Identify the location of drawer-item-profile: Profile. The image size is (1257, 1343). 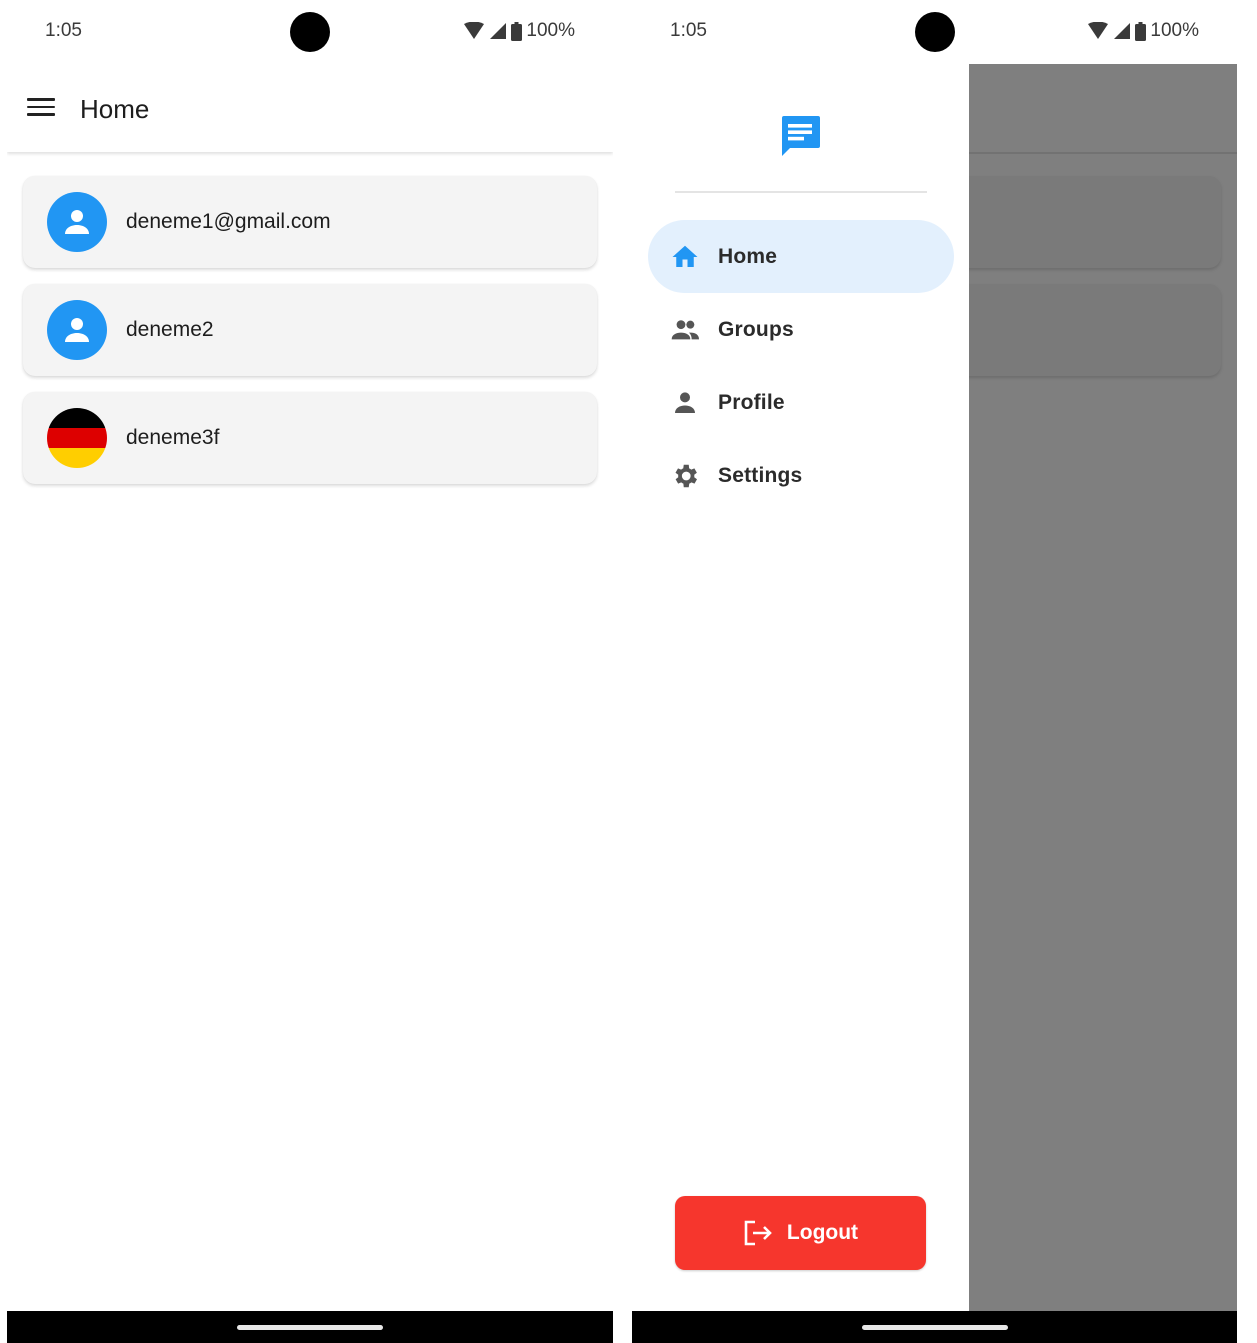
(801, 402).